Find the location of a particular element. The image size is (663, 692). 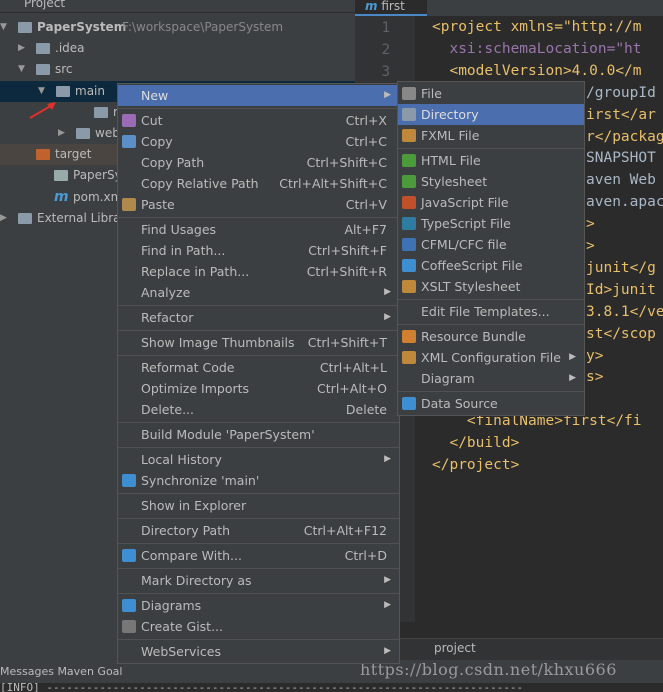

menu-item-diagrams: Diagrams ▶ is located at coordinates (258, 605).